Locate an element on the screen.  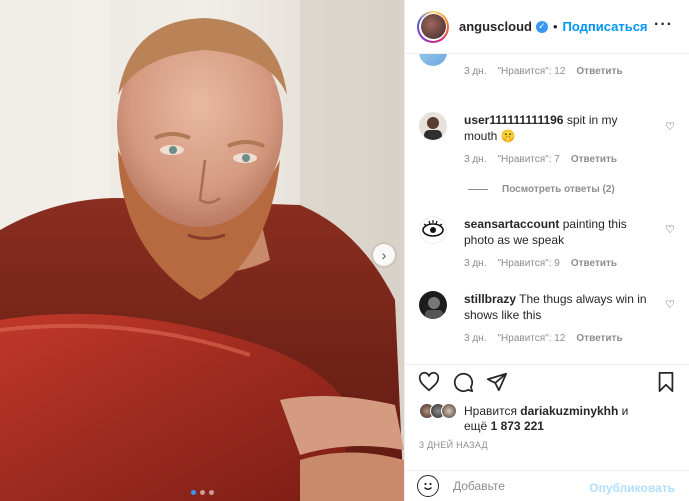
comment-username: stillbrazy is located at coordinates (490, 299).